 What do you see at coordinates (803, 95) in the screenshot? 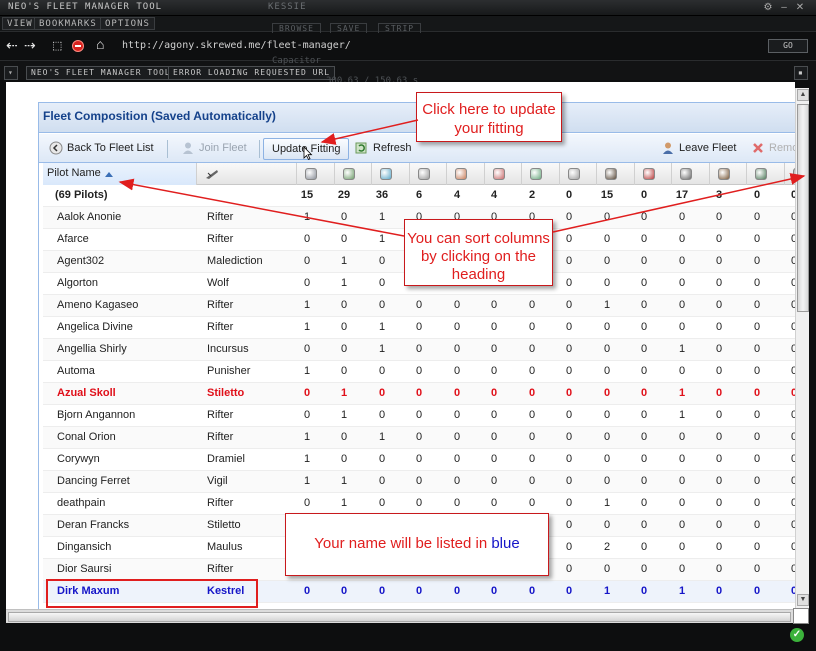
I see `scroll-up-icon: ▲` at bounding box center [803, 95].